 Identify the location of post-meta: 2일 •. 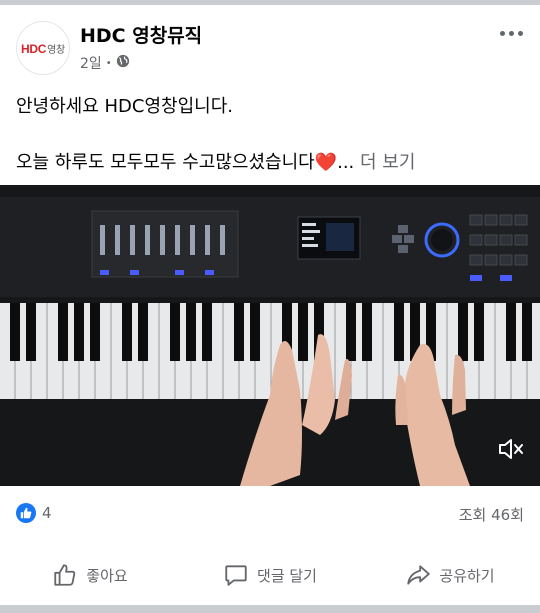
(105, 63).